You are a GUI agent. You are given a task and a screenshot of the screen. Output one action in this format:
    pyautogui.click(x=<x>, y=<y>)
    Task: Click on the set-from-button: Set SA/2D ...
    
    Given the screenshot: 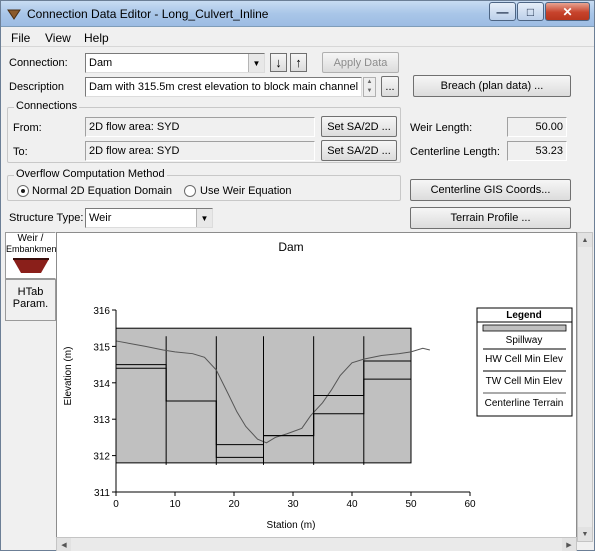 What is the action you would take?
    pyautogui.click(x=359, y=126)
    